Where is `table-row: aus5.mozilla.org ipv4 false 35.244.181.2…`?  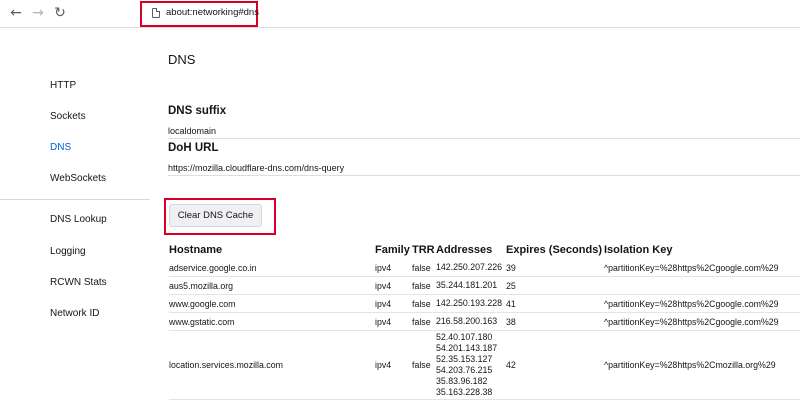
table-row: aus5.mozilla.org ipv4 false 35.244.181.2… is located at coordinates (484, 285).